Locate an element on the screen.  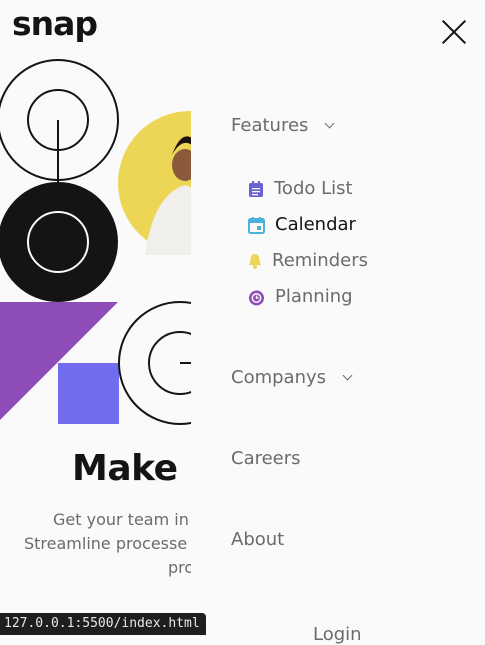
nav-careers-label: Careers is located at coordinates (266, 458).